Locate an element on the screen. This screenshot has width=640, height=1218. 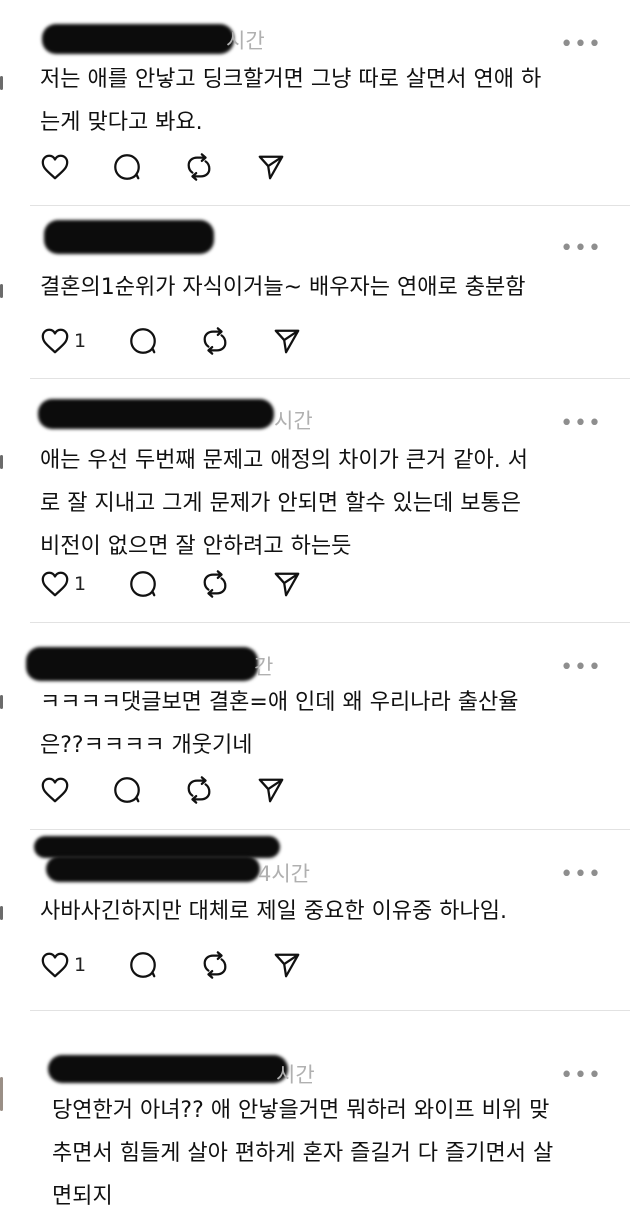
post-5: 4시간 ••• 사바사긴하지만 대체로 제일 중요한 이유중 하나임. 1 is located at coordinates (320, 920).